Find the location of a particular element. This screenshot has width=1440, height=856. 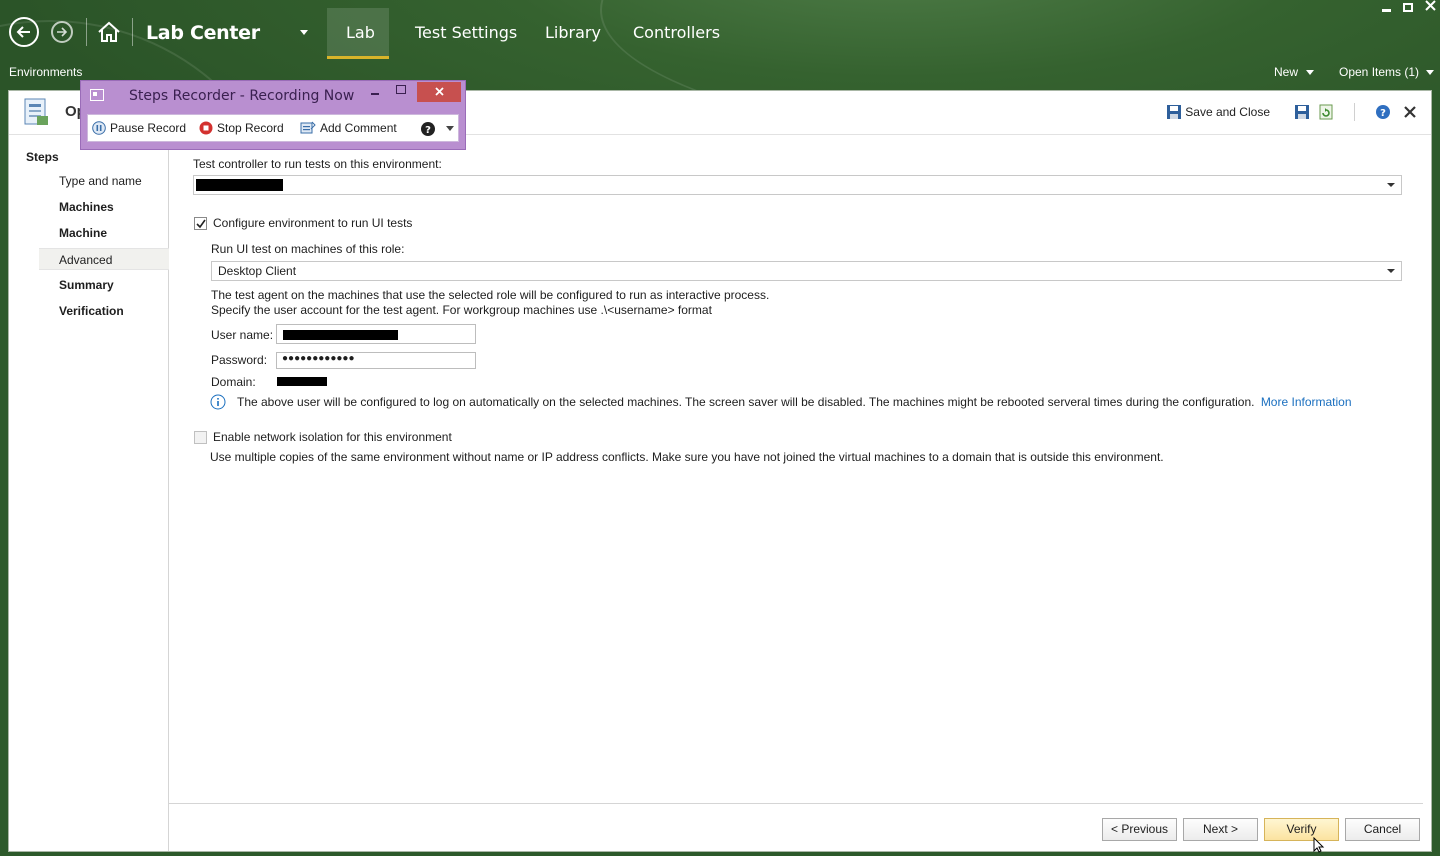

window-close-button is located at coordinates (1430, 7).